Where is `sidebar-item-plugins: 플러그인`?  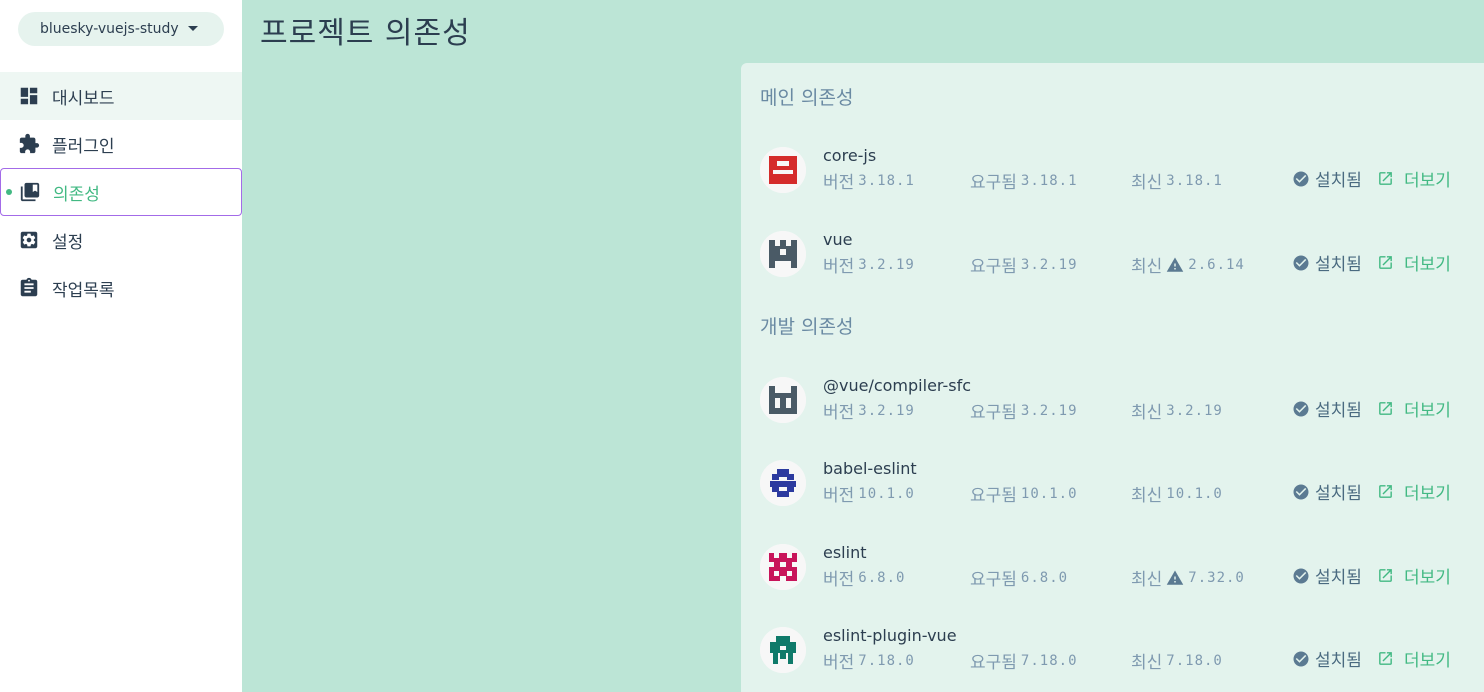
sidebar-item-plugins: 플러그인 is located at coordinates (121, 144).